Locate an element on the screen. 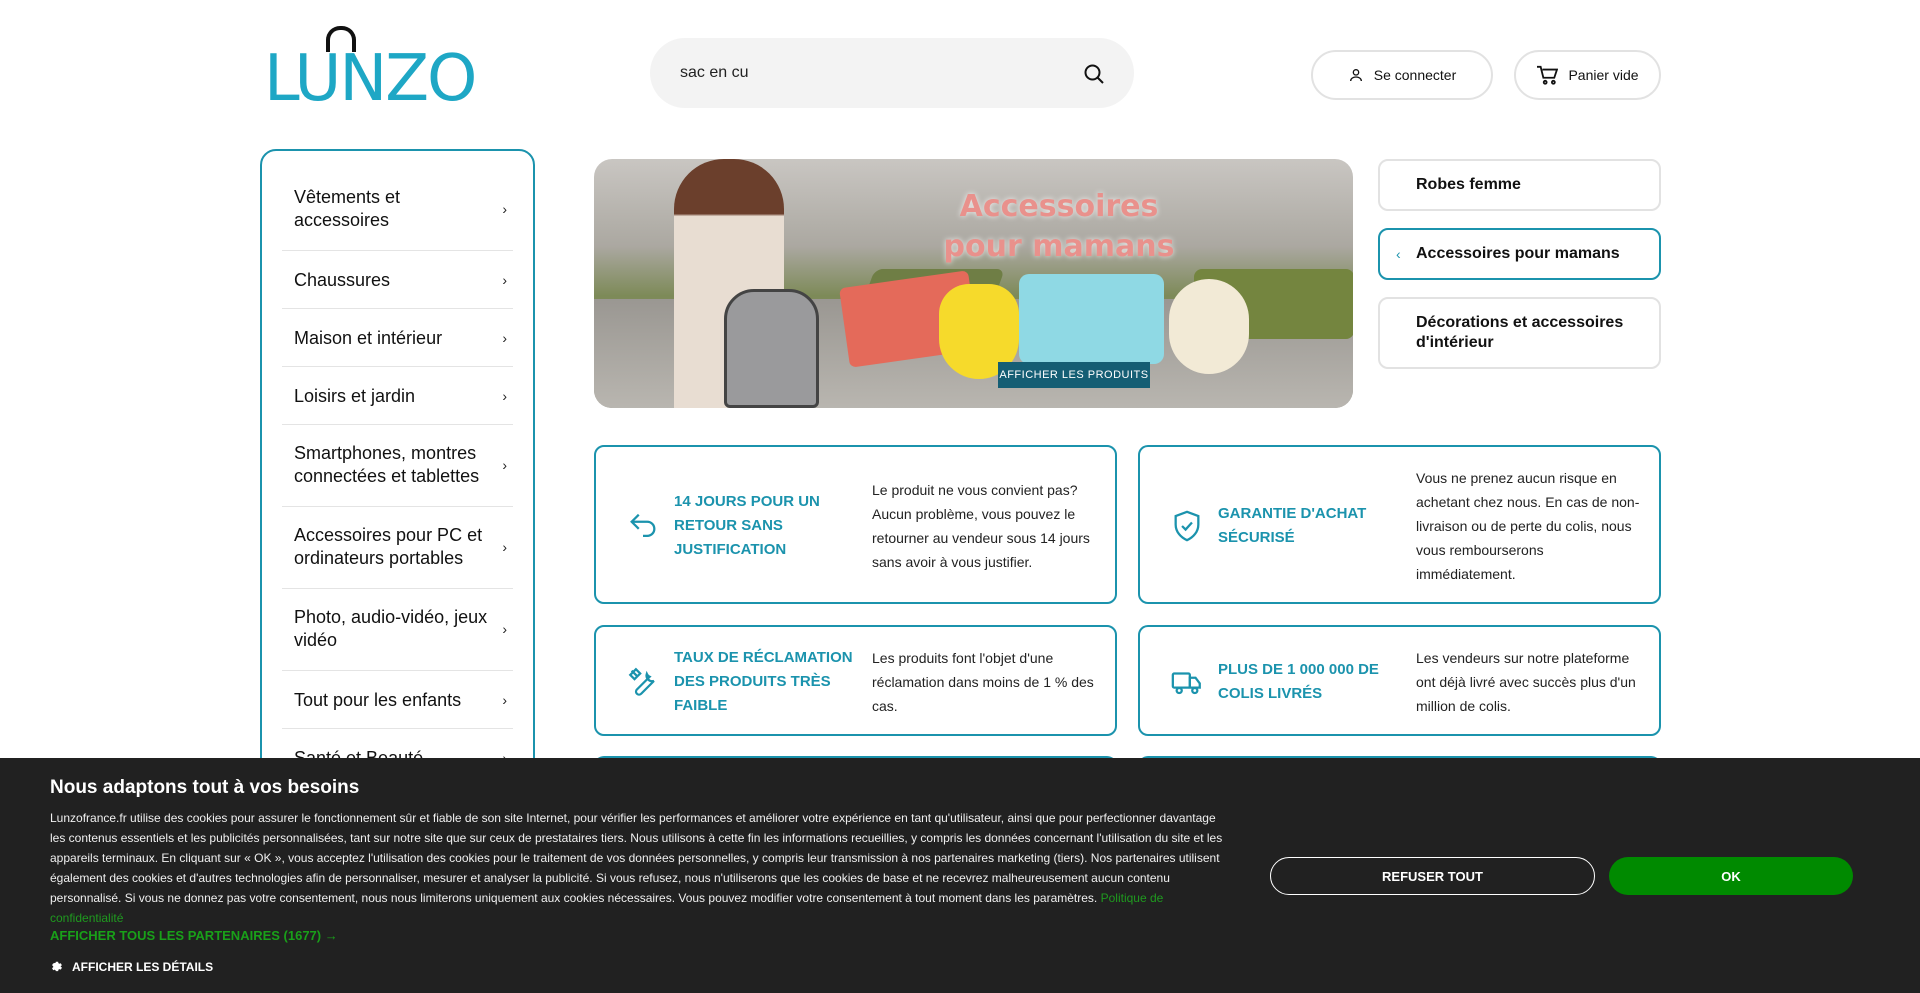 The height and width of the screenshot is (993, 1920). shield-check-icon is located at coordinates (1187, 526).